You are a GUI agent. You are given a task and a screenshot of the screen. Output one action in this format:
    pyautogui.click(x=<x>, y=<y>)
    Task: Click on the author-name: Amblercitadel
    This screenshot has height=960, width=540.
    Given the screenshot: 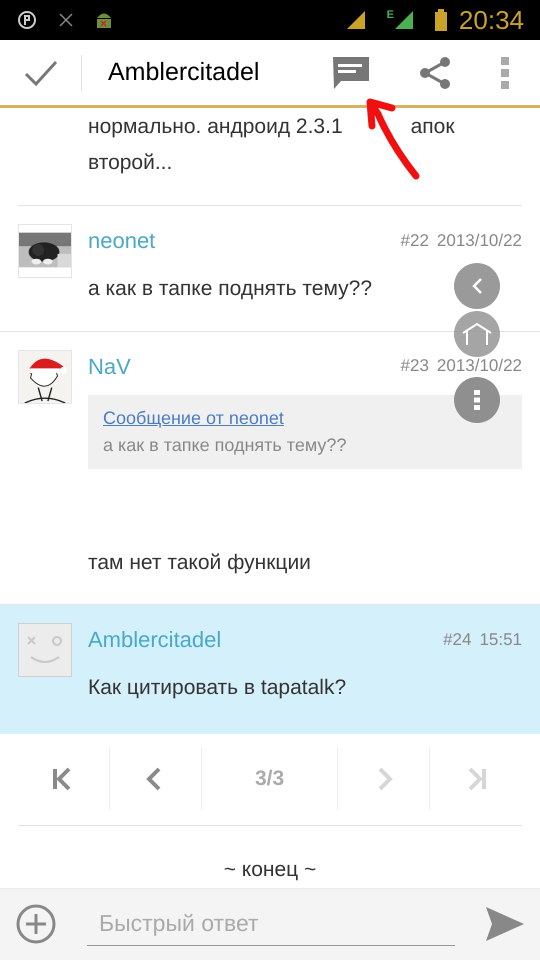 What is the action you would take?
    pyautogui.click(x=155, y=639)
    